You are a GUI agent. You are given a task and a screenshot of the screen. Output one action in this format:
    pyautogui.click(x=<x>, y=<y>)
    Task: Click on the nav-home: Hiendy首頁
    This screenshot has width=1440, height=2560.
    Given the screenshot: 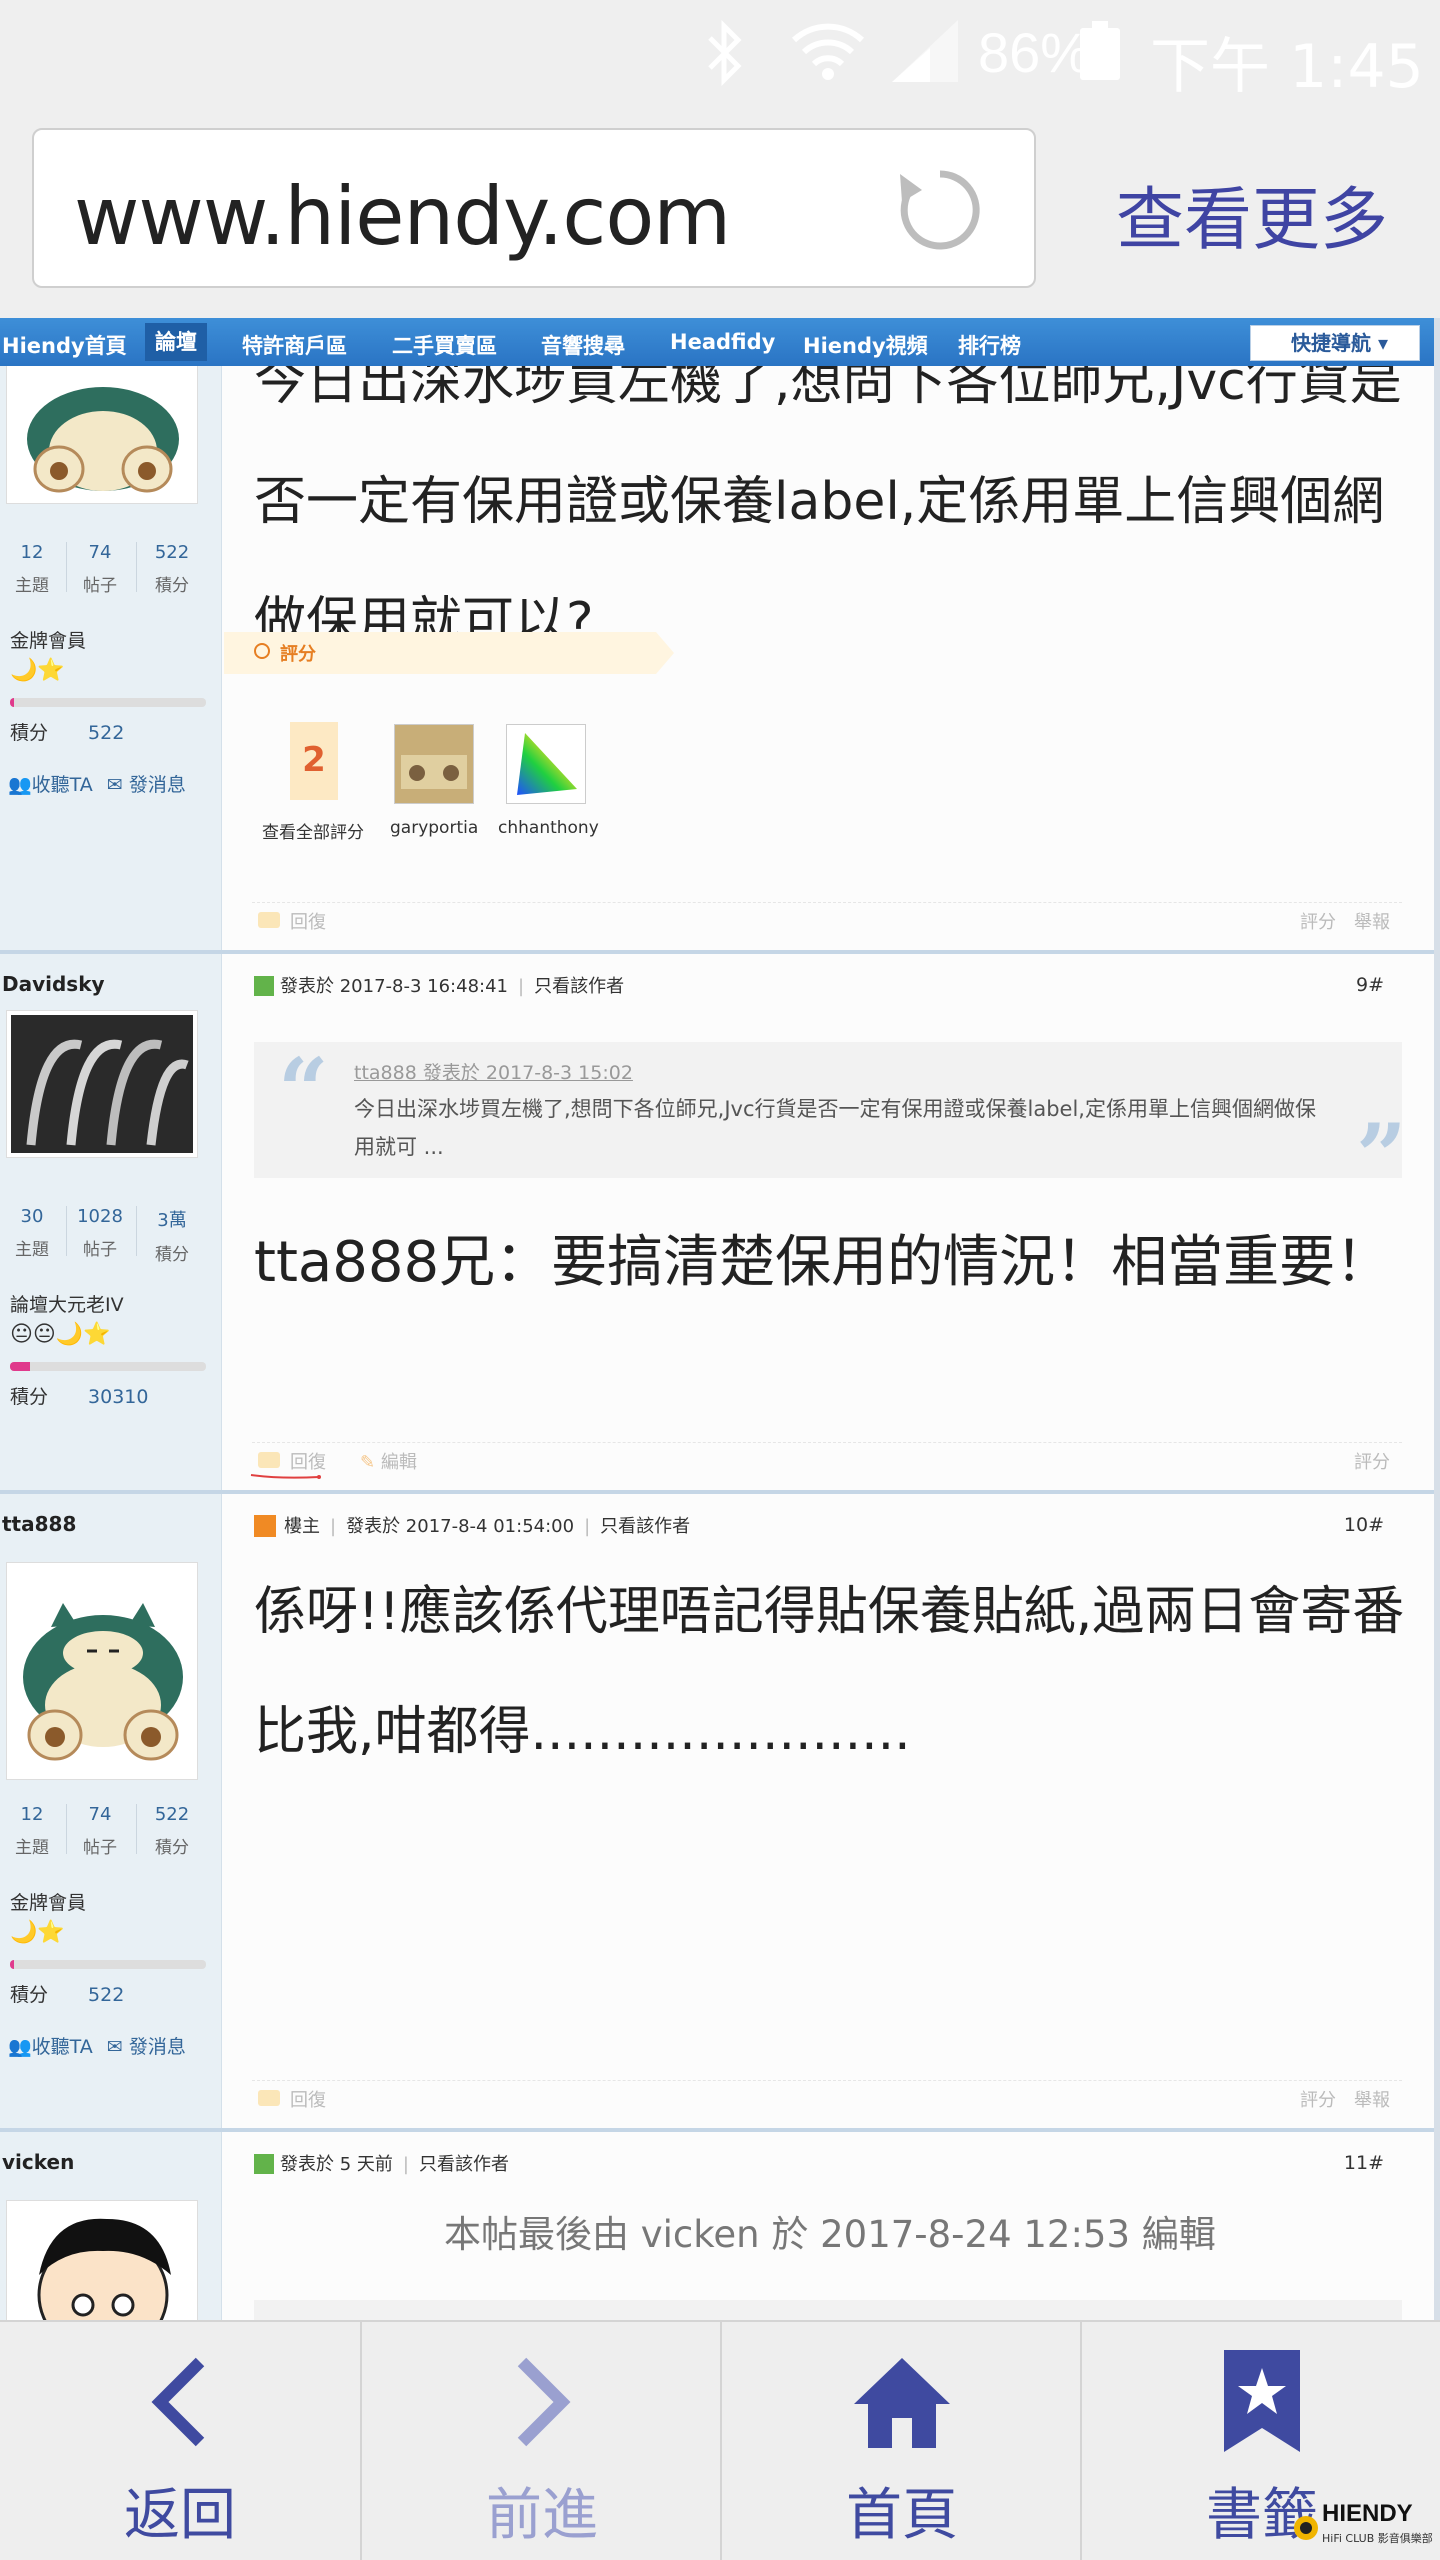 What is the action you would take?
    pyautogui.click(x=64, y=345)
    